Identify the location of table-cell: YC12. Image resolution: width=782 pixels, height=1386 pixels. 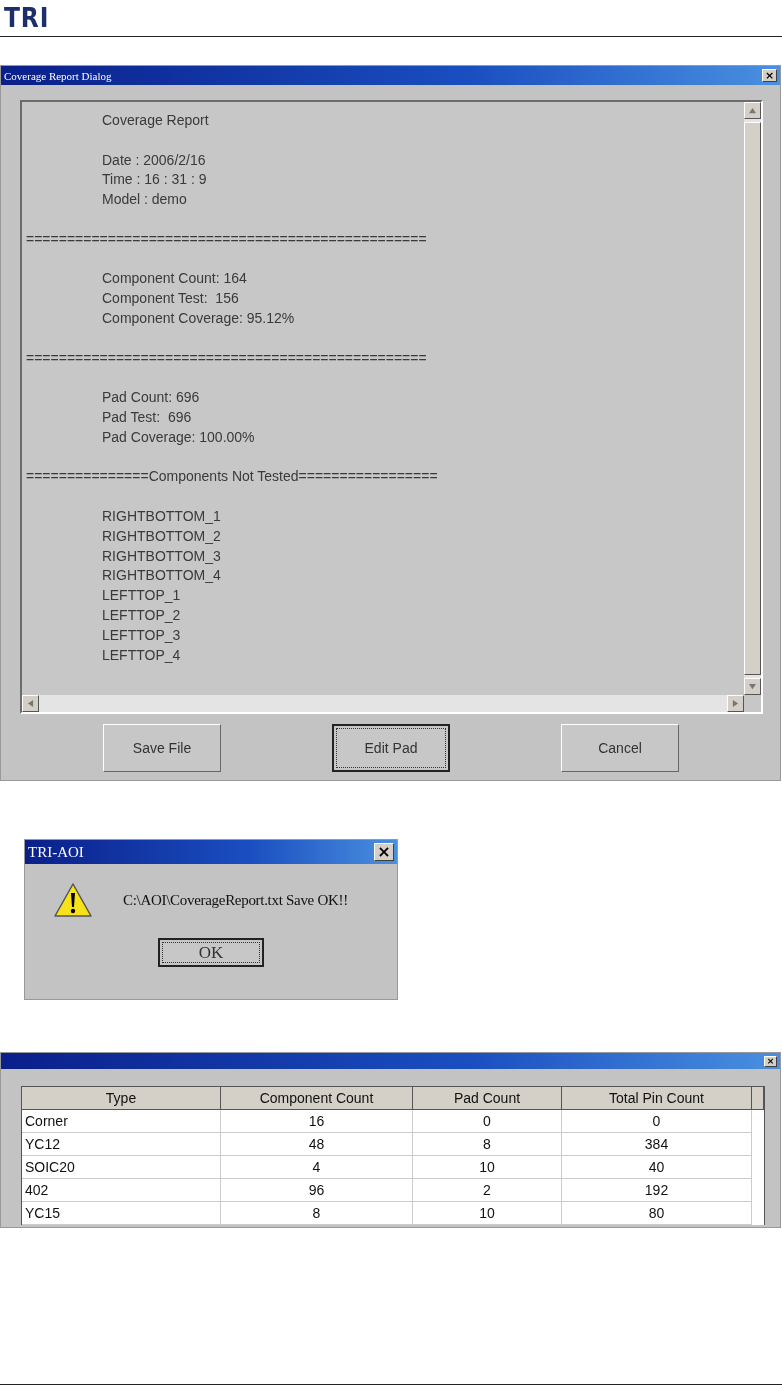
(121, 1144).